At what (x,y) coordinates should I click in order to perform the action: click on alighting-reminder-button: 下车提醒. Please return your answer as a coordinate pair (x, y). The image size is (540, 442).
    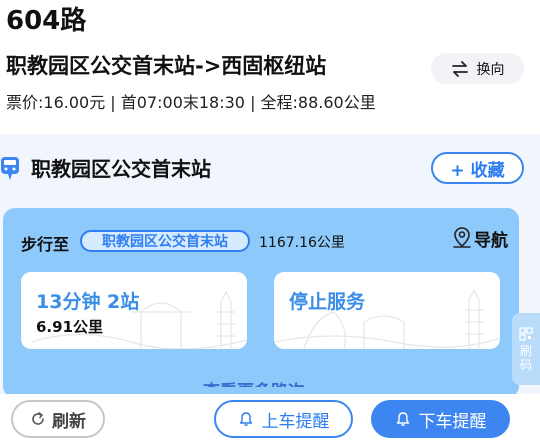
    Looking at the image, I should click on (440, 419).